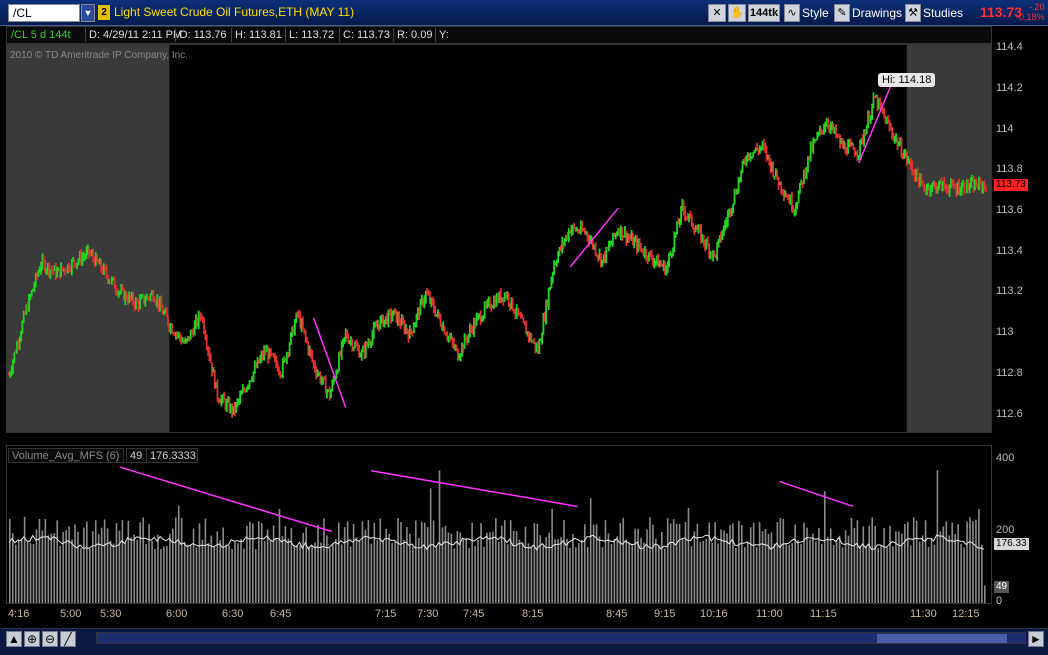  Describe the element at coordinates (717, 13) in the screenshot. I see `crosshair-tool-button: ✕` at that location.